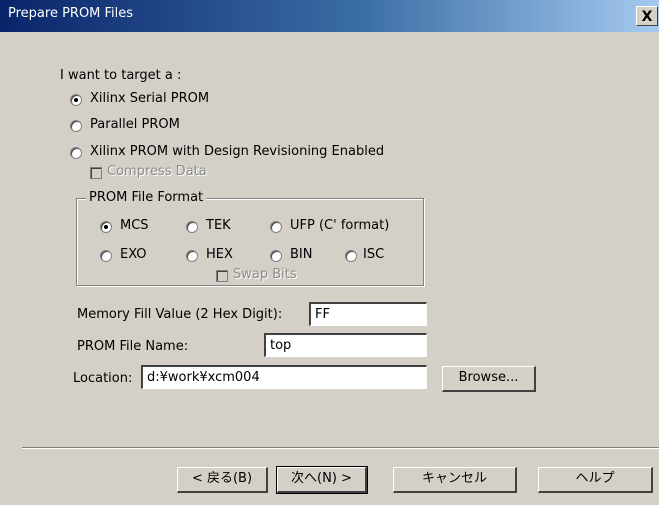  Describe the element at coordinates (276, 227) in the screenshot. I see `radio-format-ufp` at that location.